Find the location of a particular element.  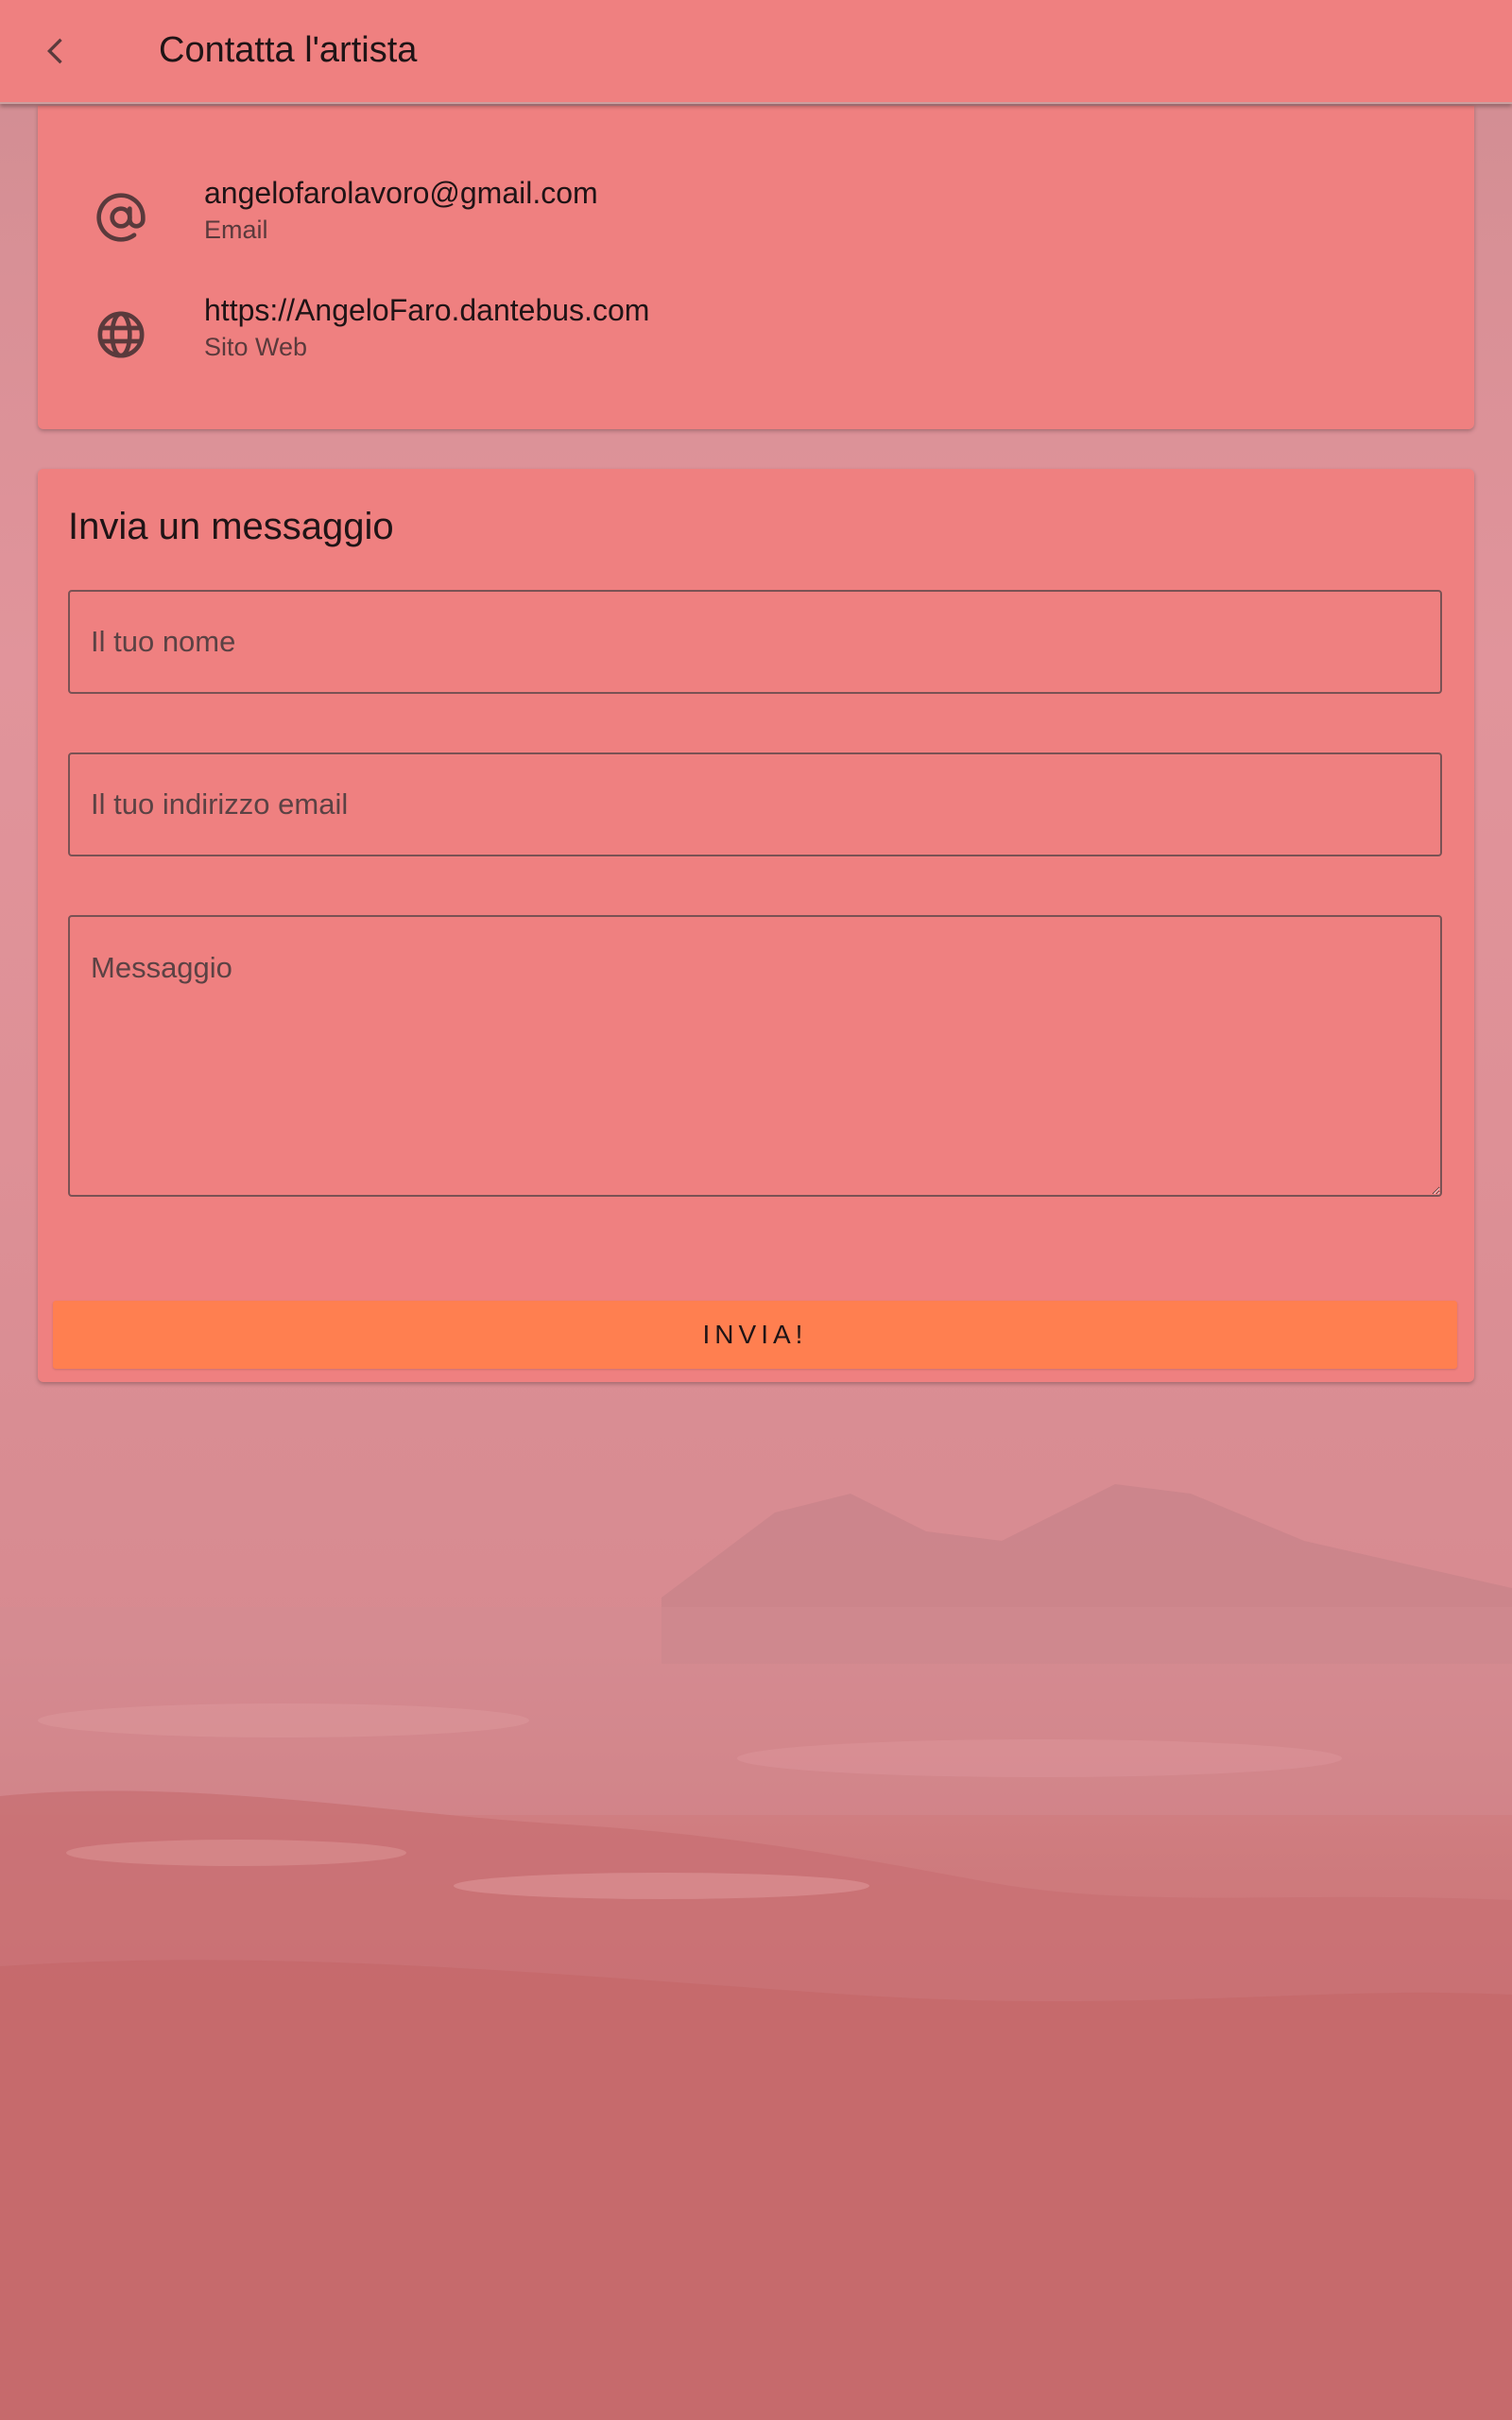

chevron-left-icon is located at coordinates (54, 51).